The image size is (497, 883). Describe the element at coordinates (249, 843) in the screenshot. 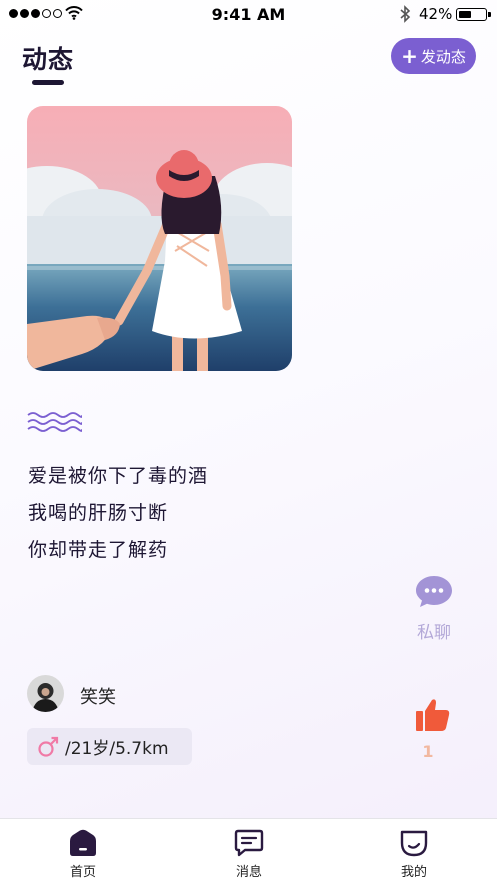

I see `message-icon` at that location.